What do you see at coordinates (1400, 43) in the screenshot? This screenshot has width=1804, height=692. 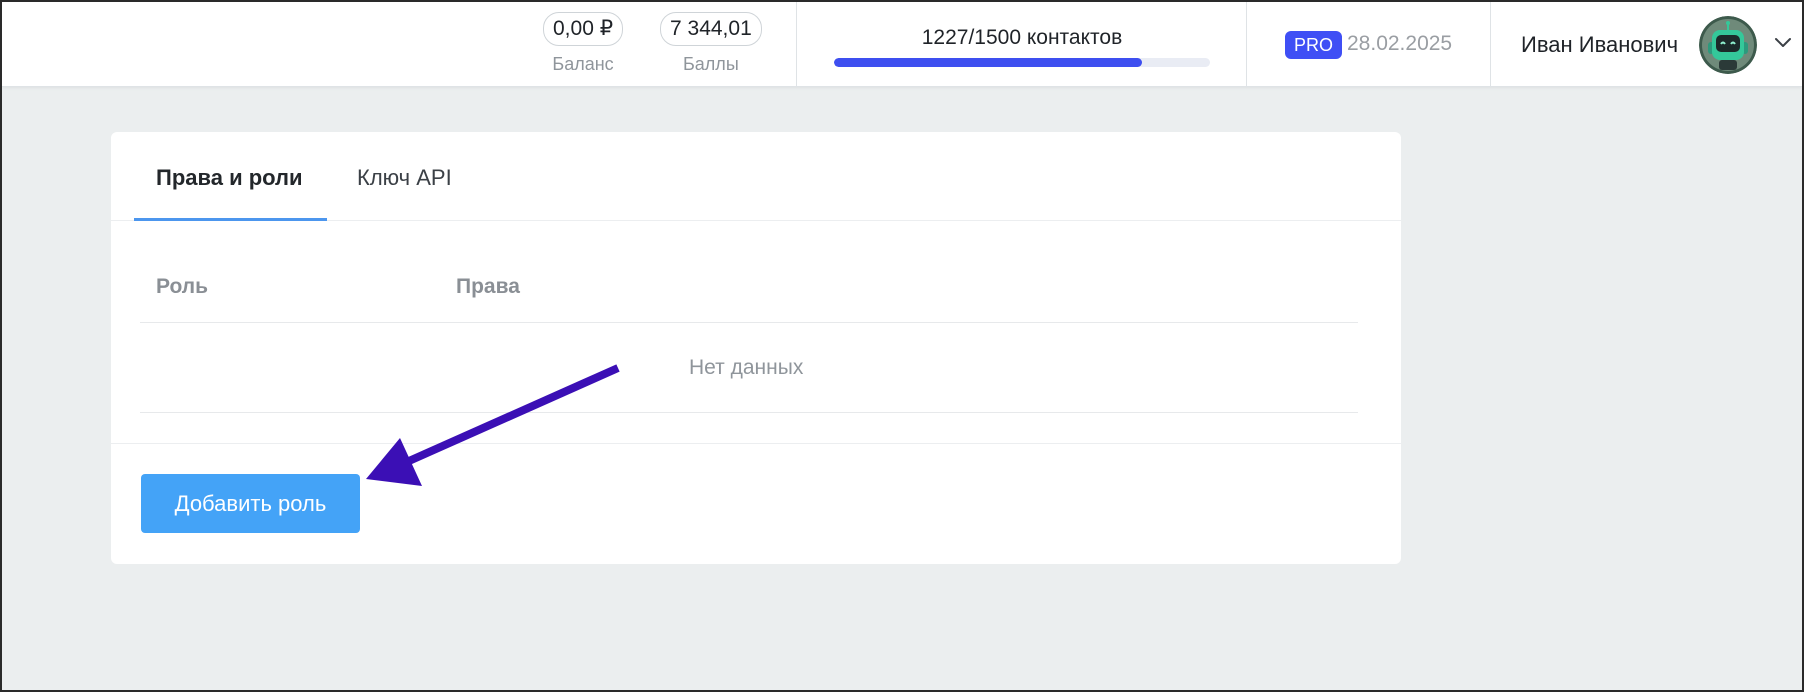 I see `plan-expiry-date: 28.02.2025` at bounding box center [1400, 43].